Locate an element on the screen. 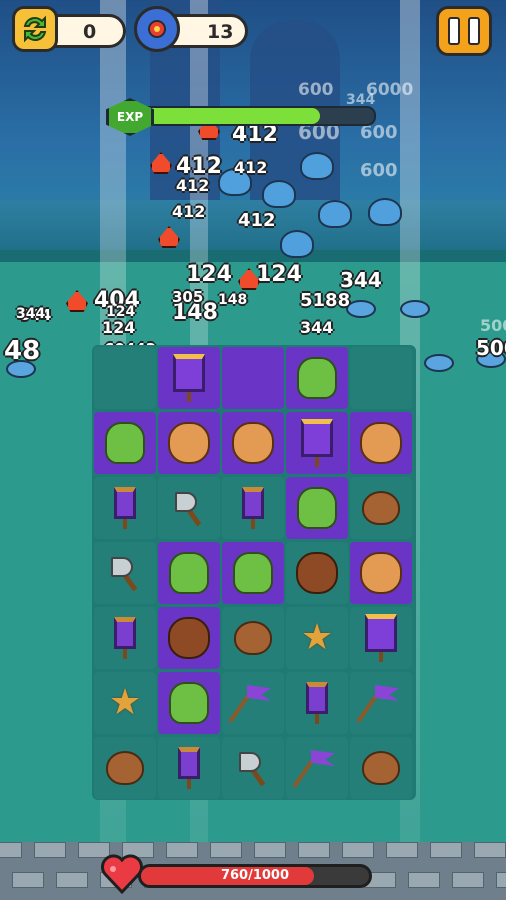  hp-text: 760/1000 is located at coordinates (255, 875).